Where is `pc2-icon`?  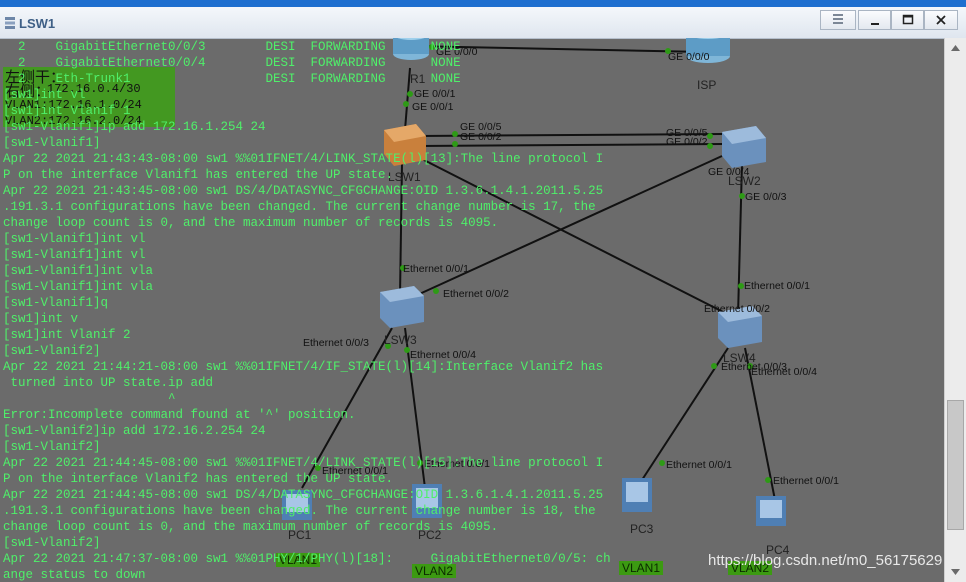
pc2-icon is located at coordinates (427, 501).